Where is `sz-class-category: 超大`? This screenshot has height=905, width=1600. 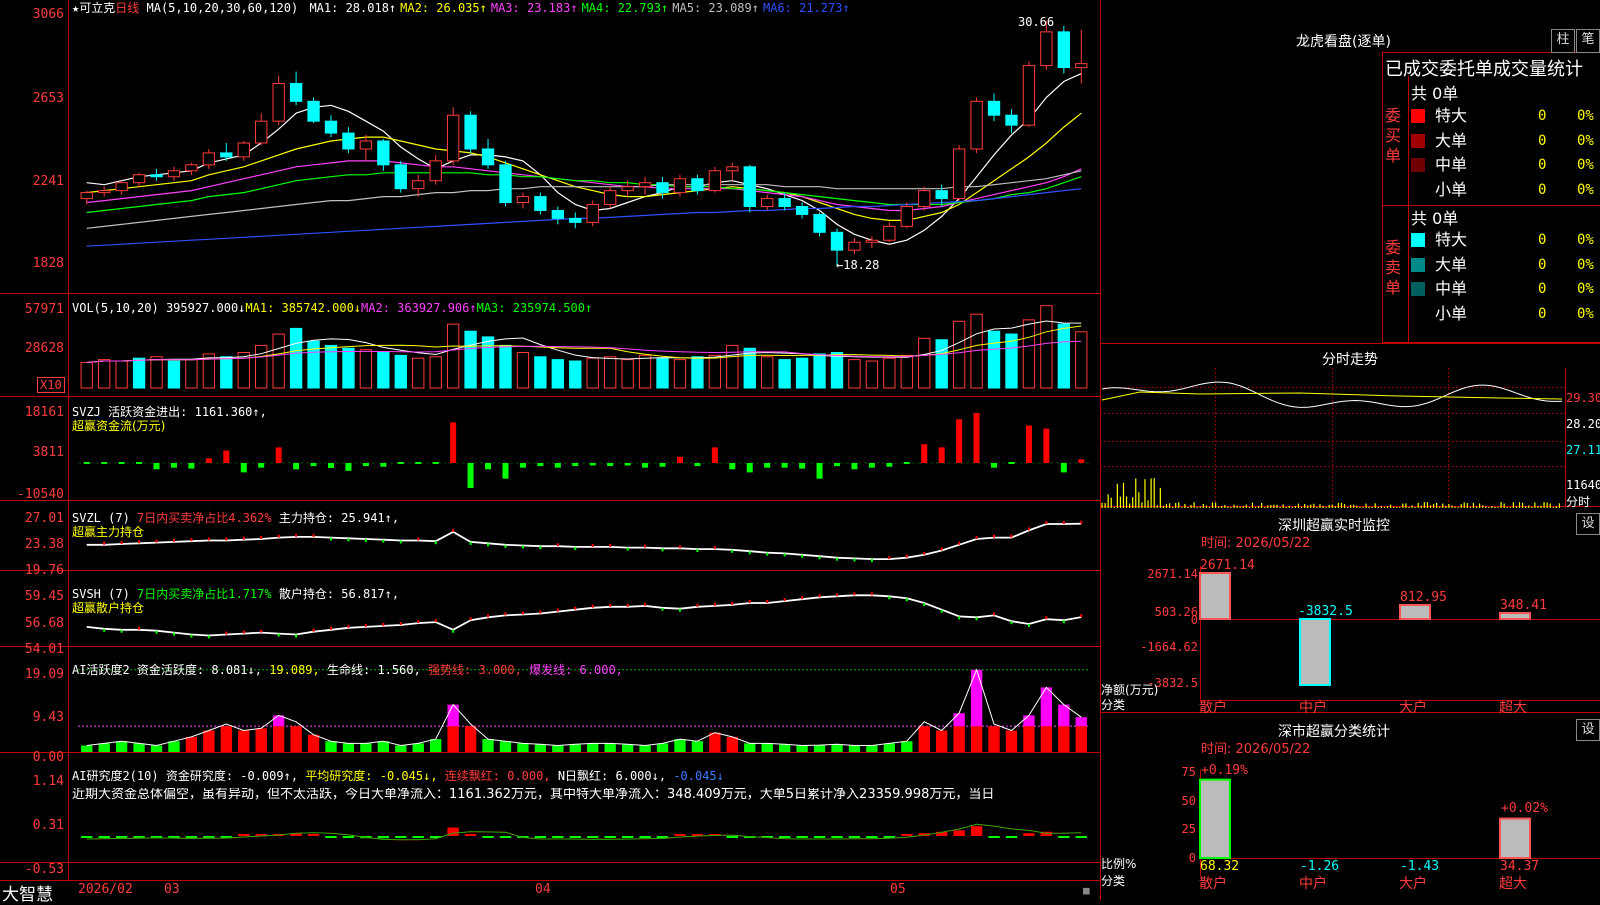
sz-class-category: 超大 is located at coordinates (1513, 884).